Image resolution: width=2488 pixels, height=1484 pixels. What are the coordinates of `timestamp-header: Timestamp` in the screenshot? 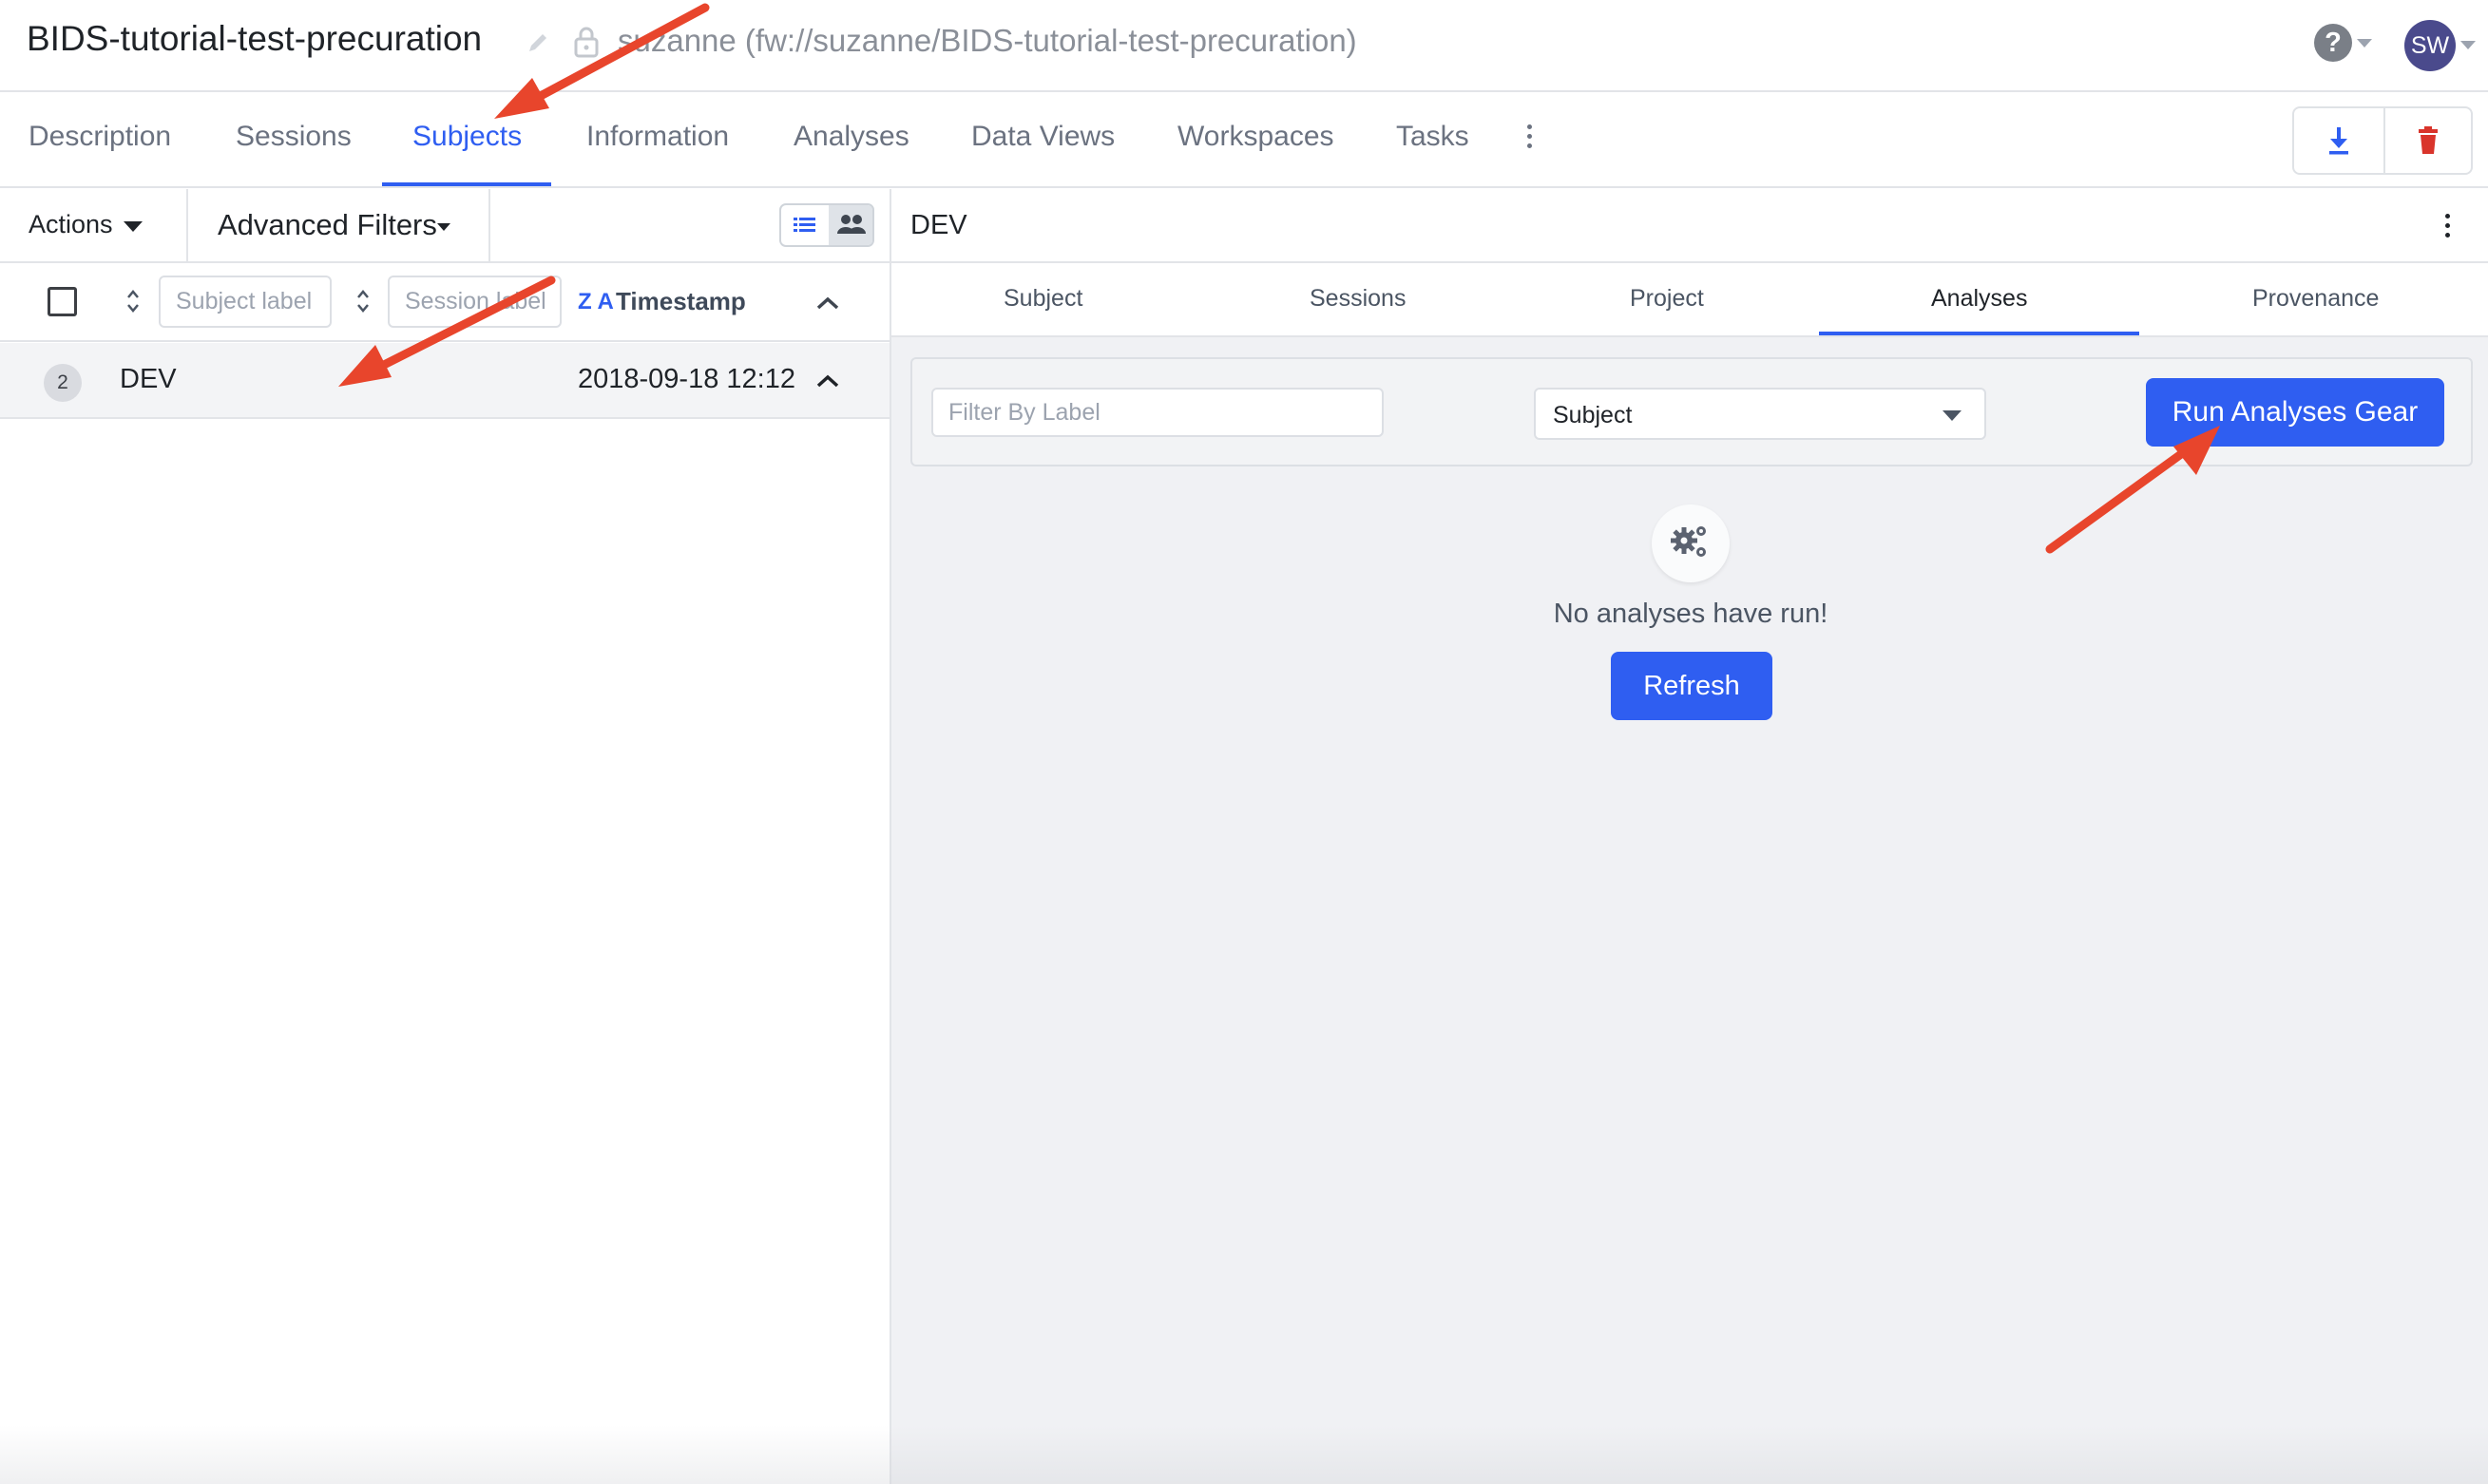 It's located at (681, 301).